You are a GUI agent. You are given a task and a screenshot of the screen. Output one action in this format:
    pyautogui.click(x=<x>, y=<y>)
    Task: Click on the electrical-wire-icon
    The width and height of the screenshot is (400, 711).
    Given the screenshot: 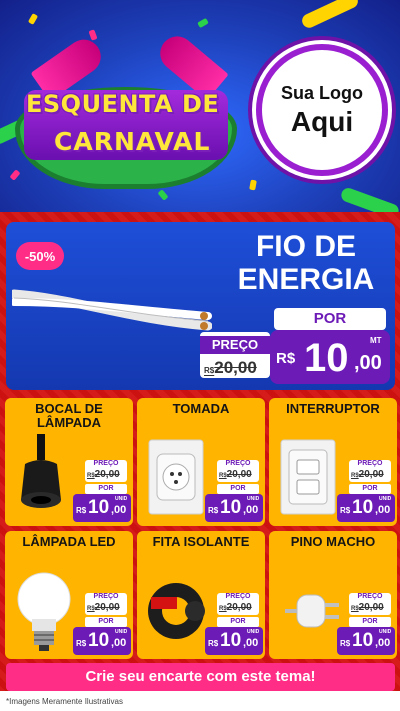 What is the action you would take?
    pyautogui.click(x=112, y=310)
    